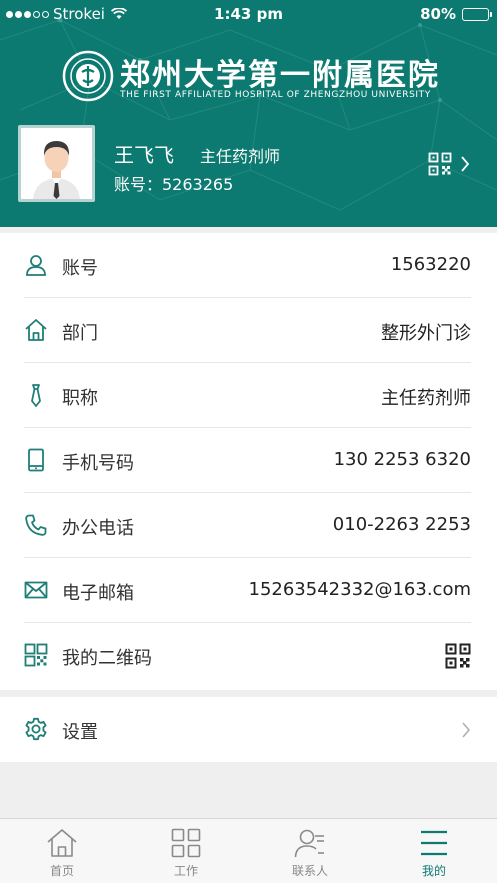 Image resolution: width=497 pixels, height=883 pixels. What do you see at coordinates (174, 184) in the screenshot?
I see `profile-account: 账号：5263265` at bounding box center [174, 184].